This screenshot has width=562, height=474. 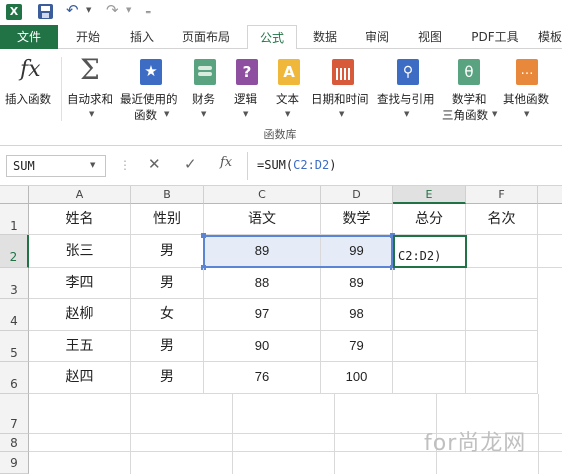 I want to click on formula-input: =SUM(C2:D2), so click(x=406, y=166).